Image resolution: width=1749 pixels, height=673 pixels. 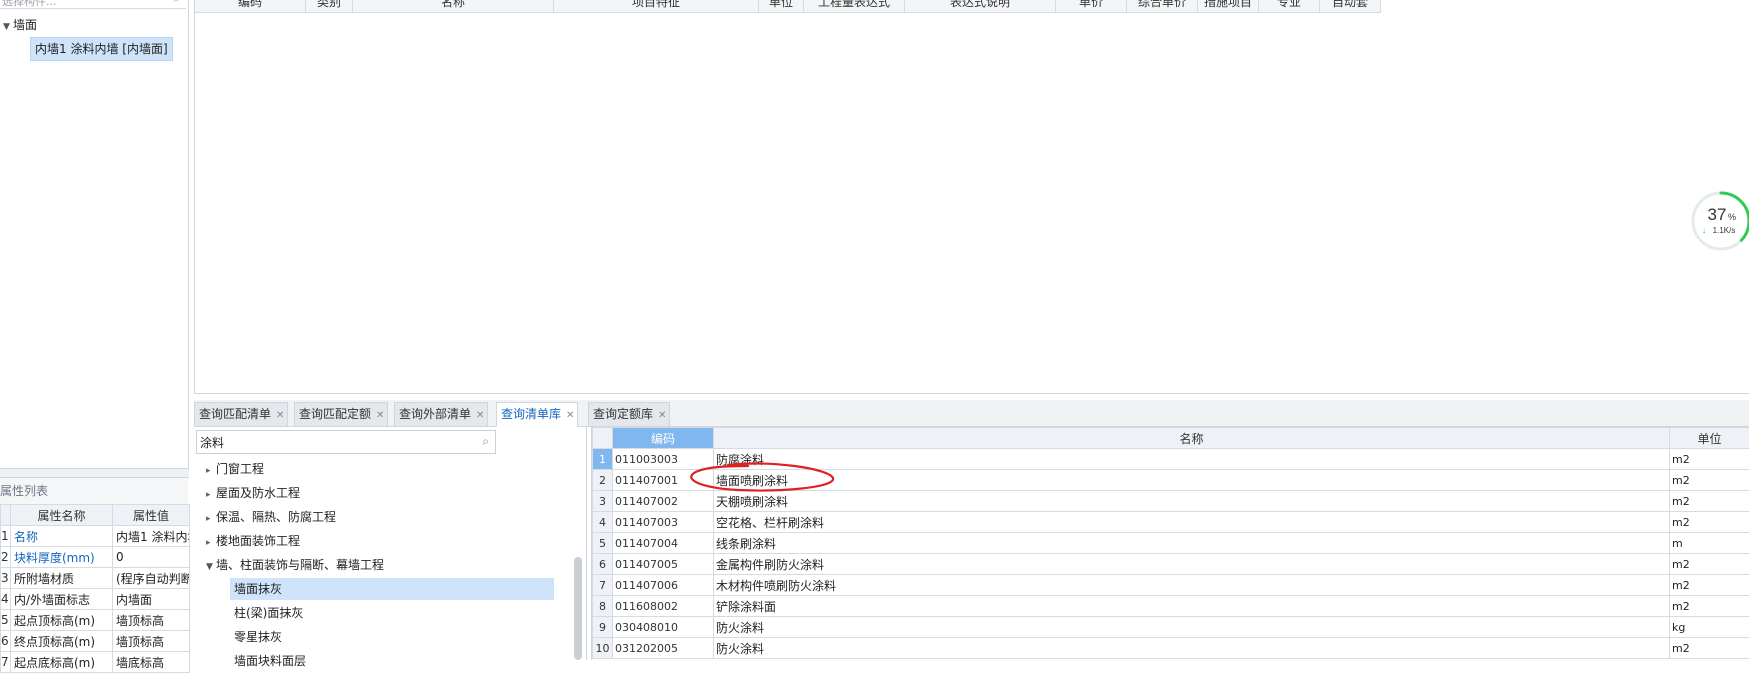 What do you see at coordinates (663, 648) in the screenshot?
I see `result-code: 031202005` at bounding box center [663, 648].